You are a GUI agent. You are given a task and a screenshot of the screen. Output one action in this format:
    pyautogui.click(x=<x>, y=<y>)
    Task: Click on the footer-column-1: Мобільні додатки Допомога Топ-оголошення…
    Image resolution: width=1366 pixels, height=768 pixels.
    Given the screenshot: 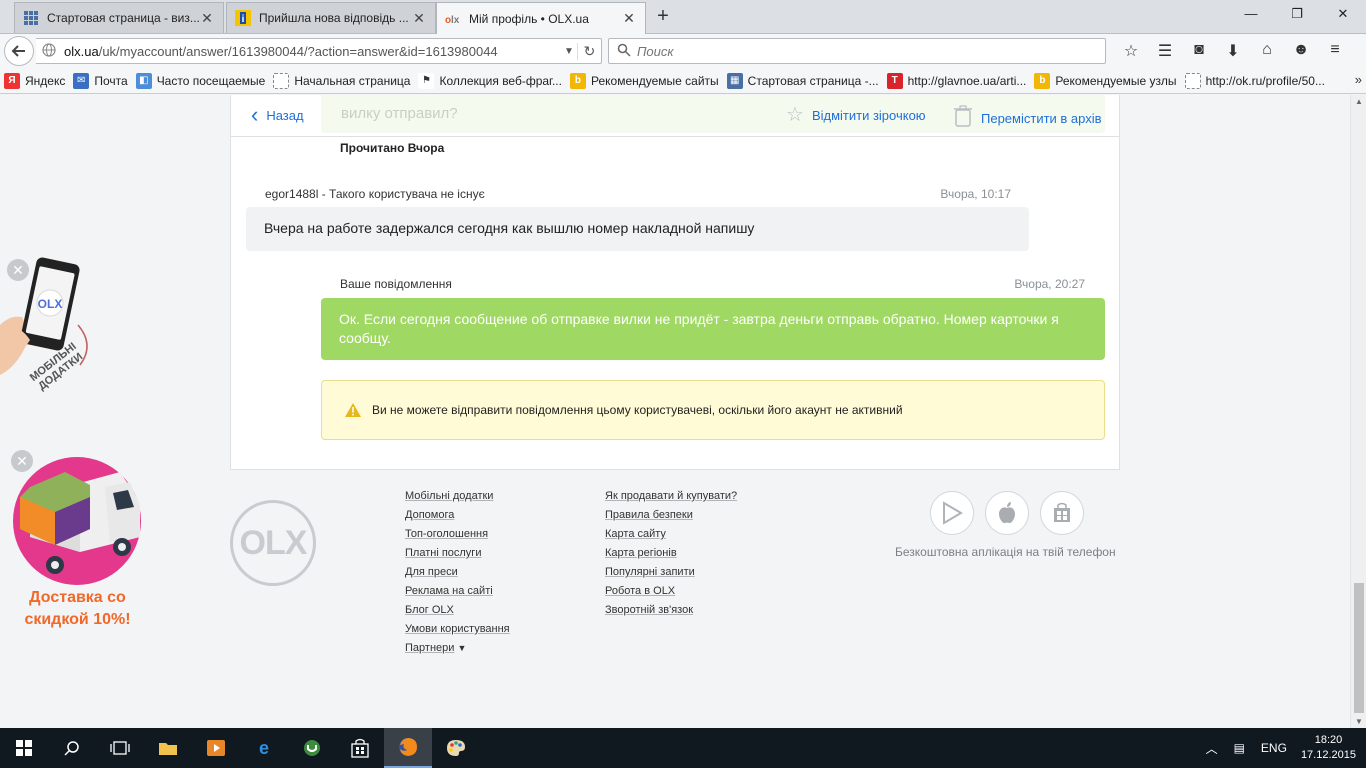 What is the action you would take?
    pyautogui.click(x=457, y=575)
    